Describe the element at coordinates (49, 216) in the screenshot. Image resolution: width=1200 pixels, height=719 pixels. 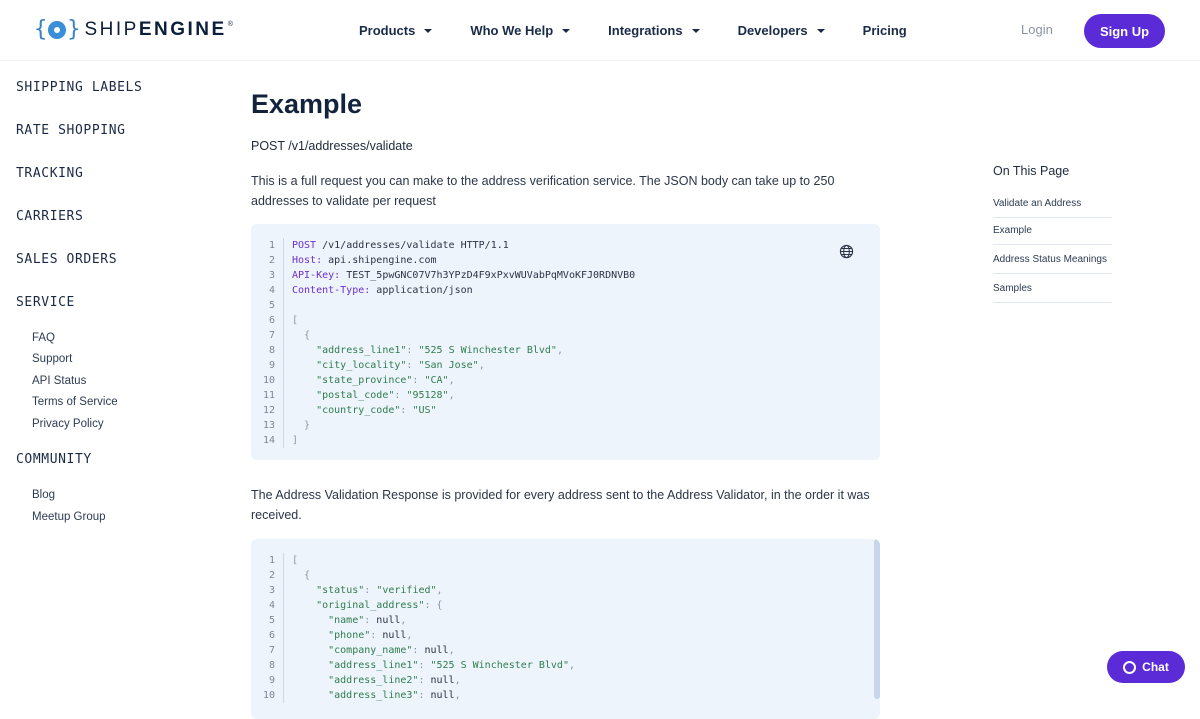
I see `sidebar-item-carriers: CARRIERS` at that location.